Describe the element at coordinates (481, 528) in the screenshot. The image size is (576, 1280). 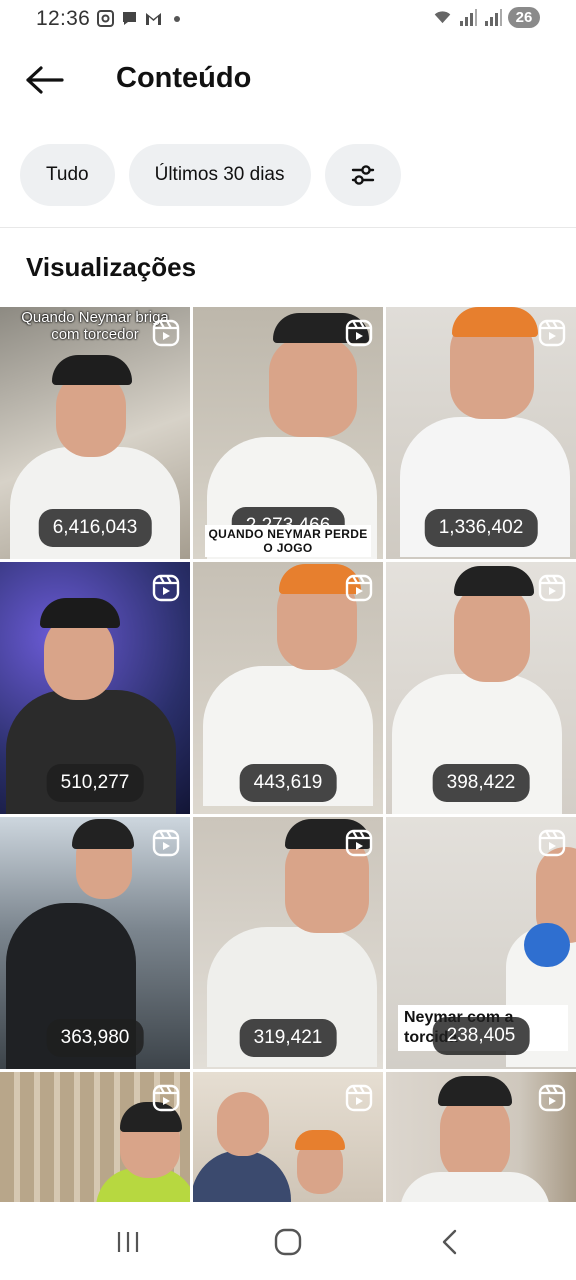
I see `views-count: 1,336,402` at that location.